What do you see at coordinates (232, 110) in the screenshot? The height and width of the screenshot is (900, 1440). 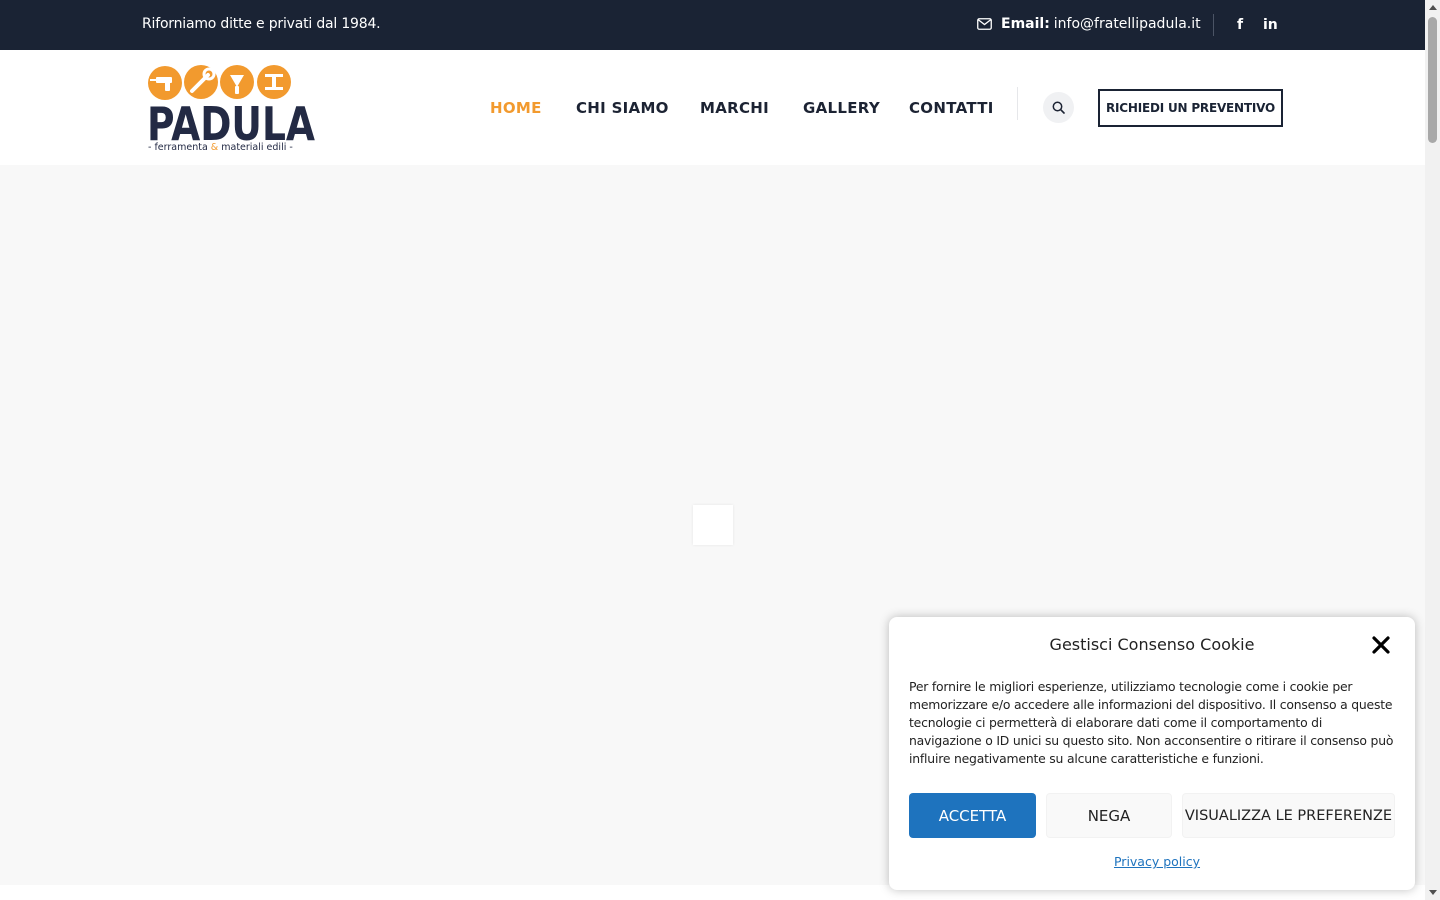 I see `padula-logo: PADULA - ferramenta & materiali edili -` at bounding box center [232, 110].